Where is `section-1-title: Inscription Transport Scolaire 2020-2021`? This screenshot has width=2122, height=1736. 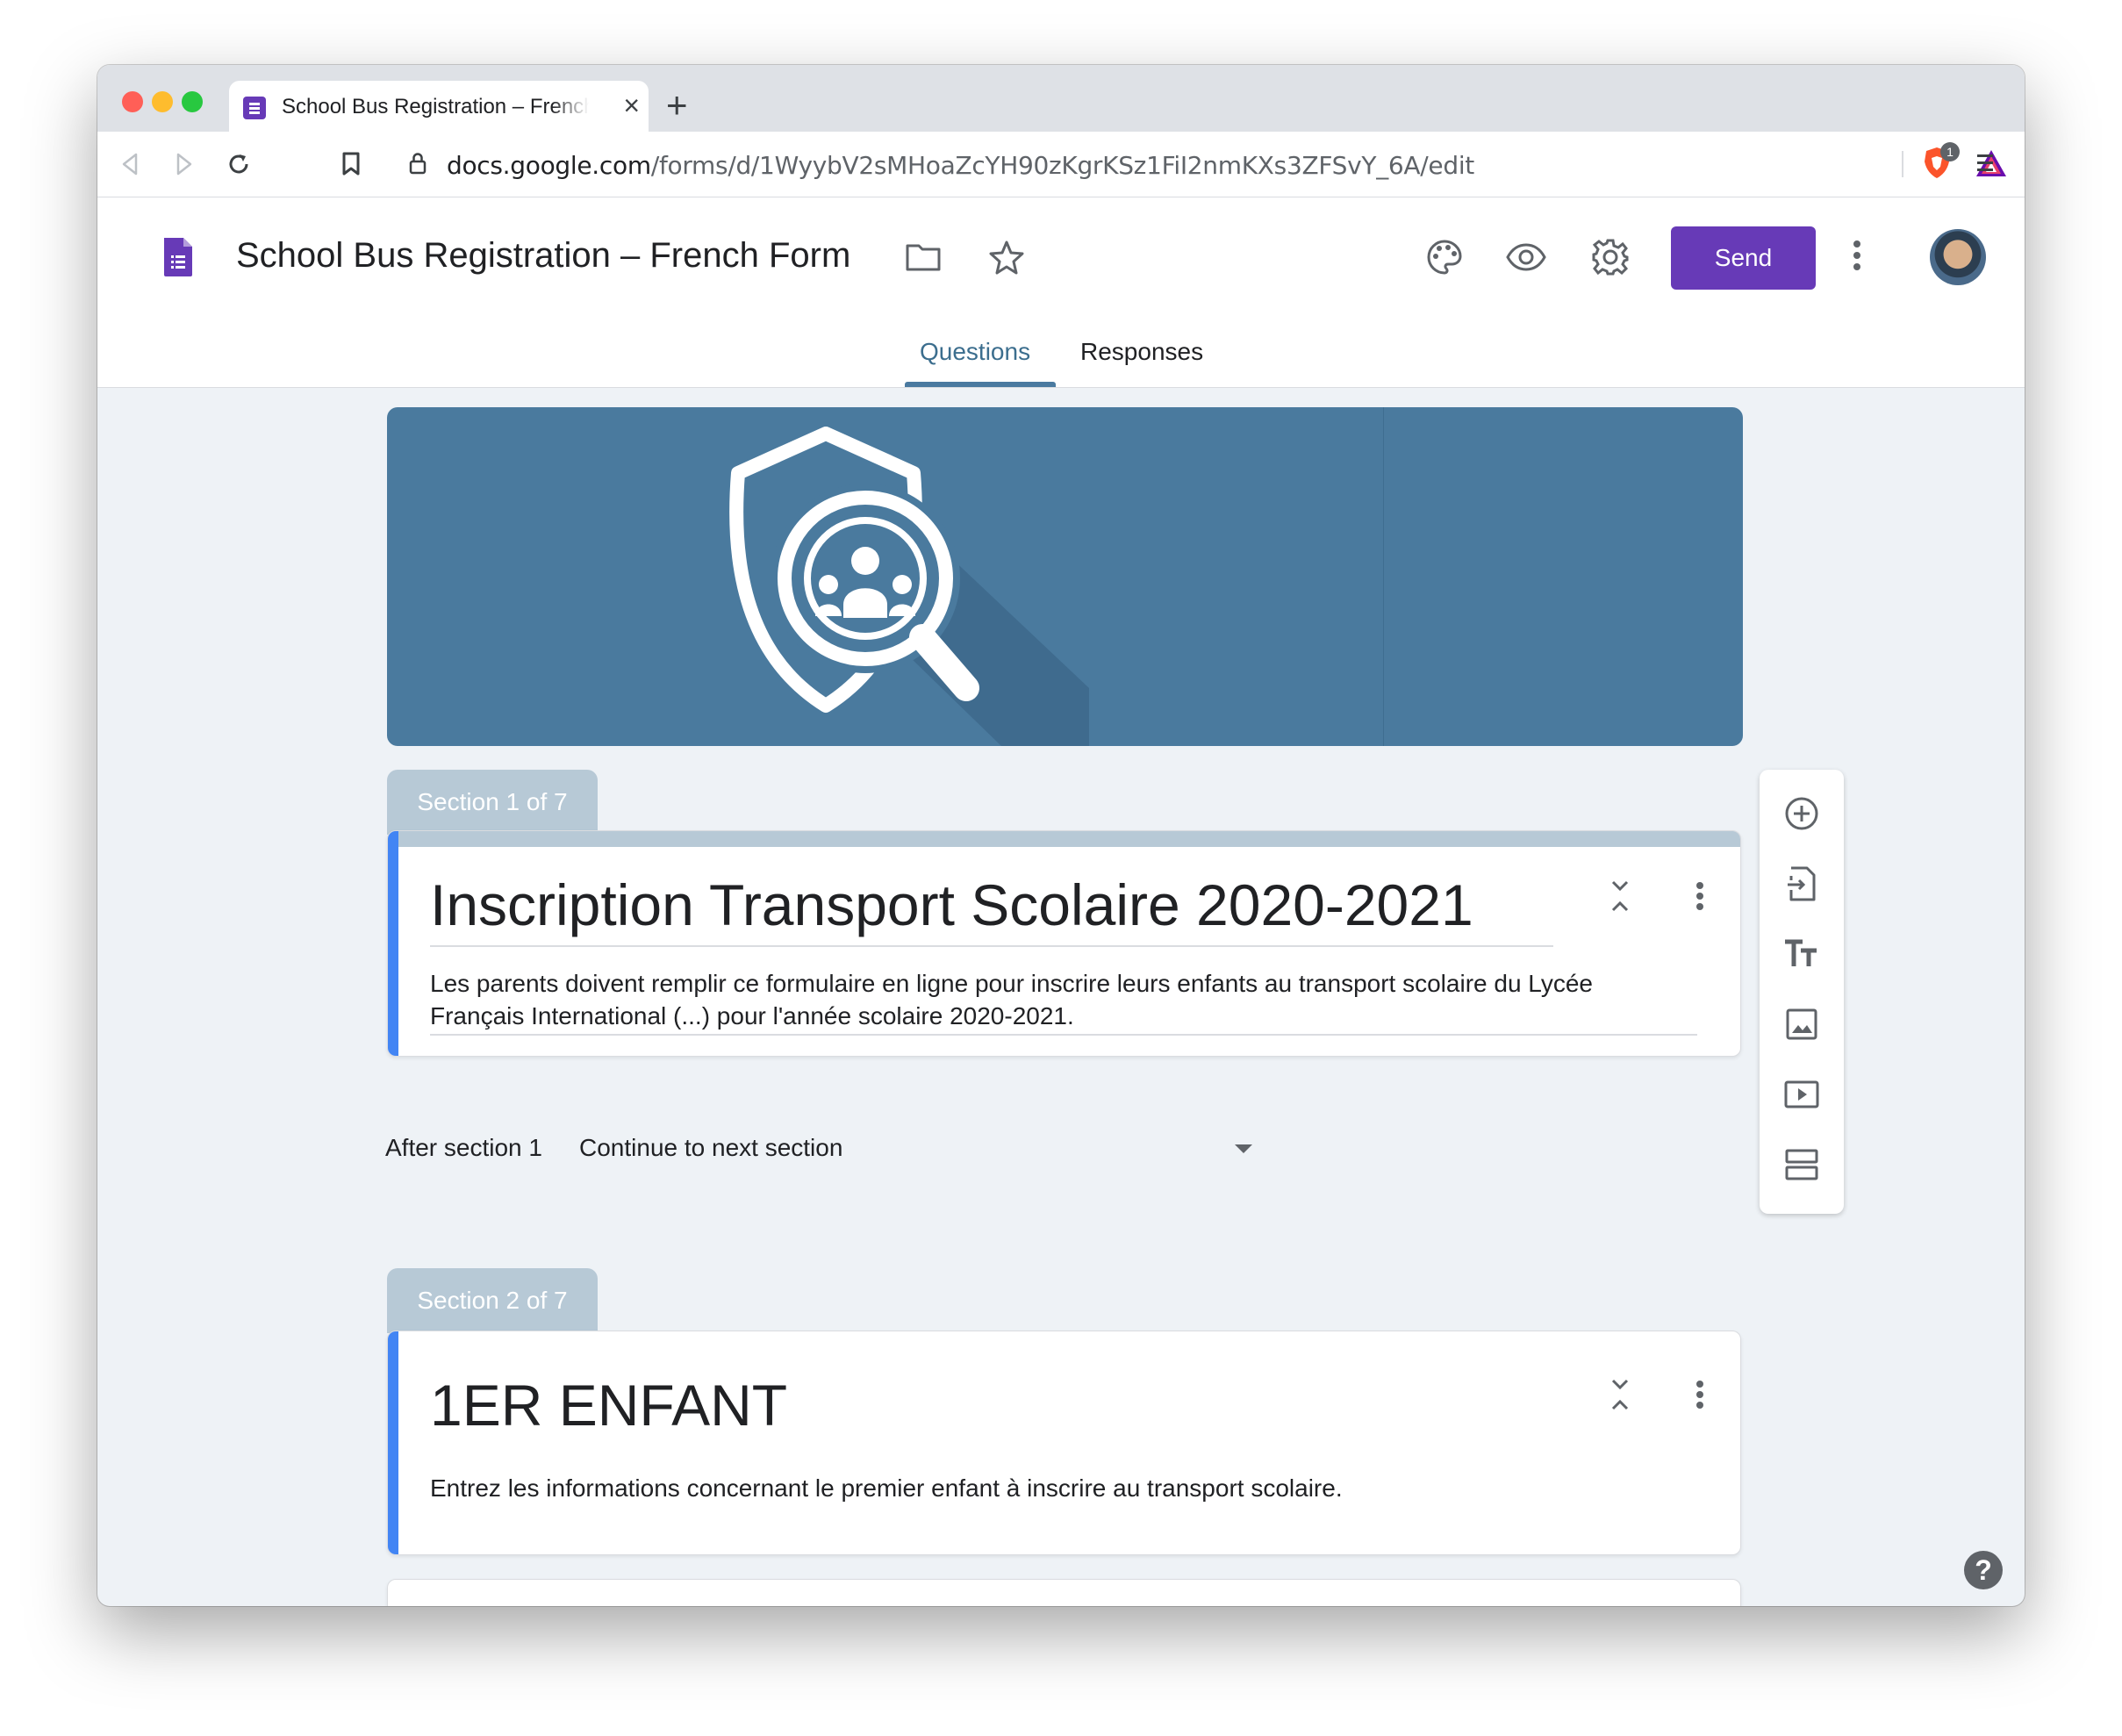
section-1-title: Inscription Transport Scolaire 2020-2021 is located at coordinates (951, 905).